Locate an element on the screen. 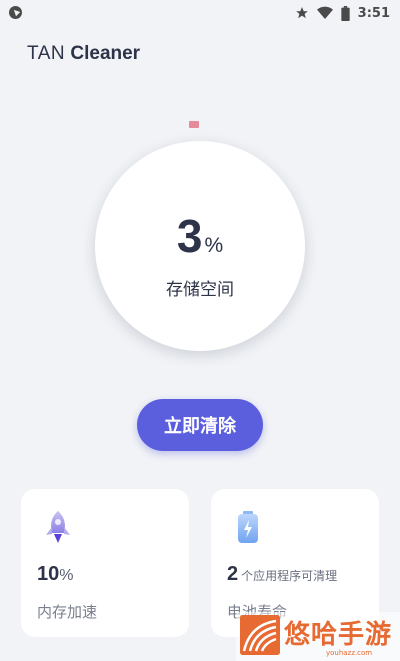  watermark-sub: youhazz.com is located at coordinates (349, 653).